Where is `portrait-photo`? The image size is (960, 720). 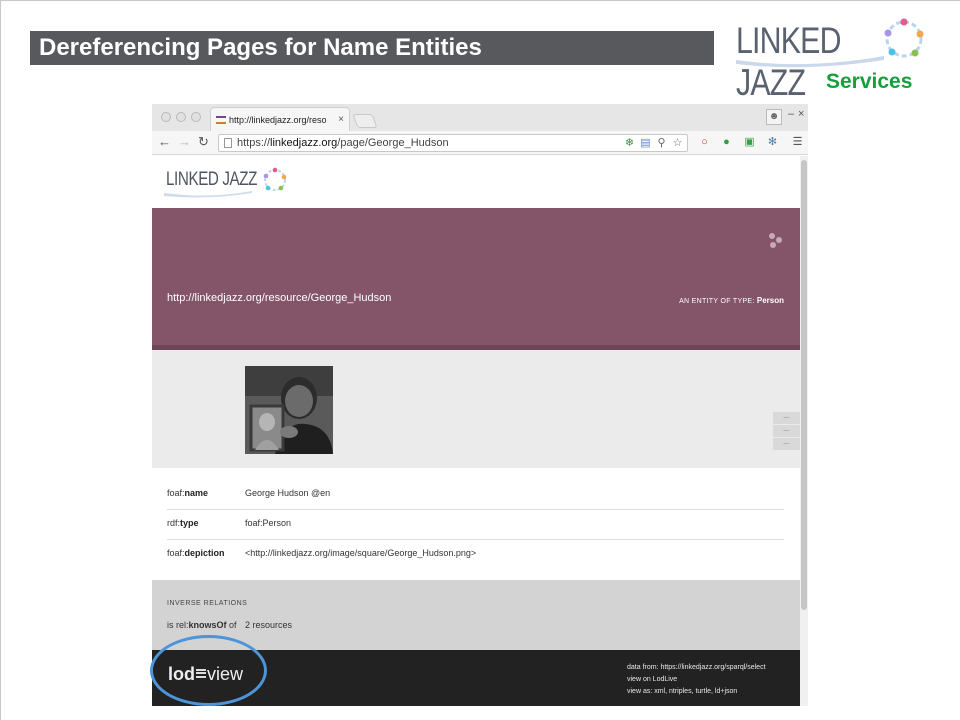
portrait-photo is located at coordinates (289, 410).